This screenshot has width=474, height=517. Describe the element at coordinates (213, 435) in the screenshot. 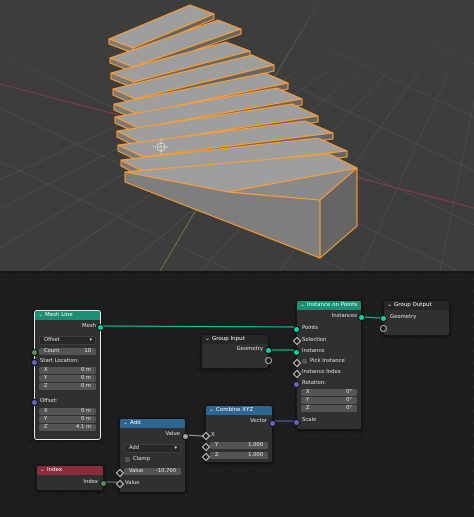

I see `combine-x-label: X` at that location.